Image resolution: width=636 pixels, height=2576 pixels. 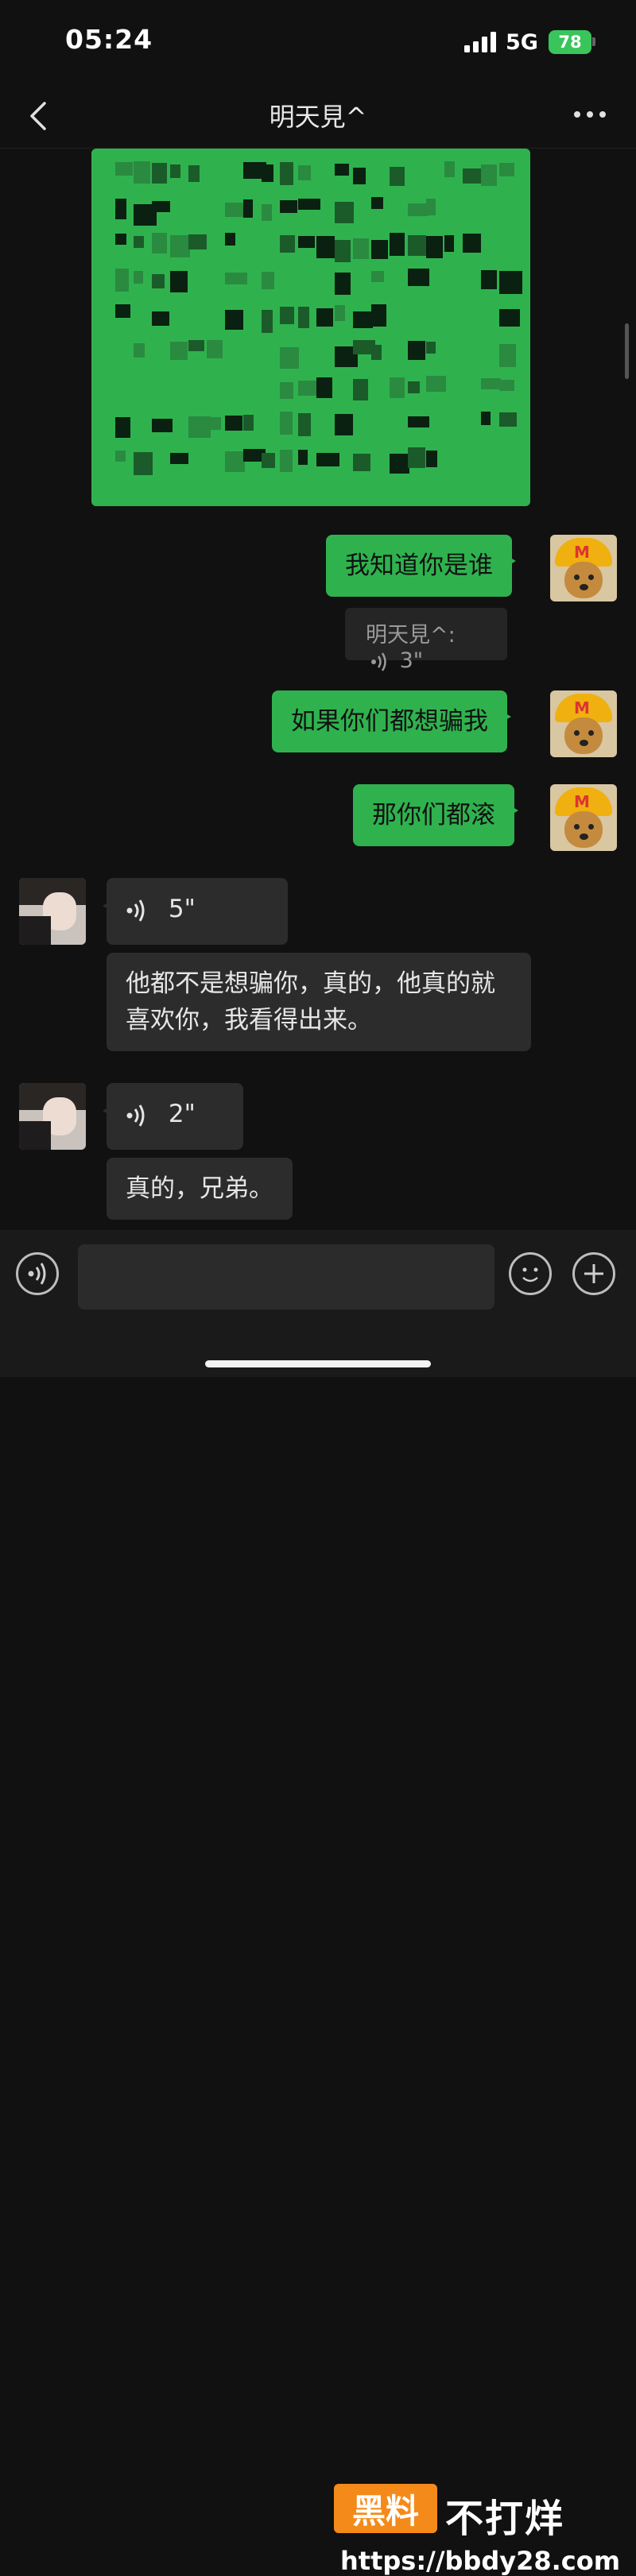 I want to click on emoji-icon, so click(x=530, y=1274).